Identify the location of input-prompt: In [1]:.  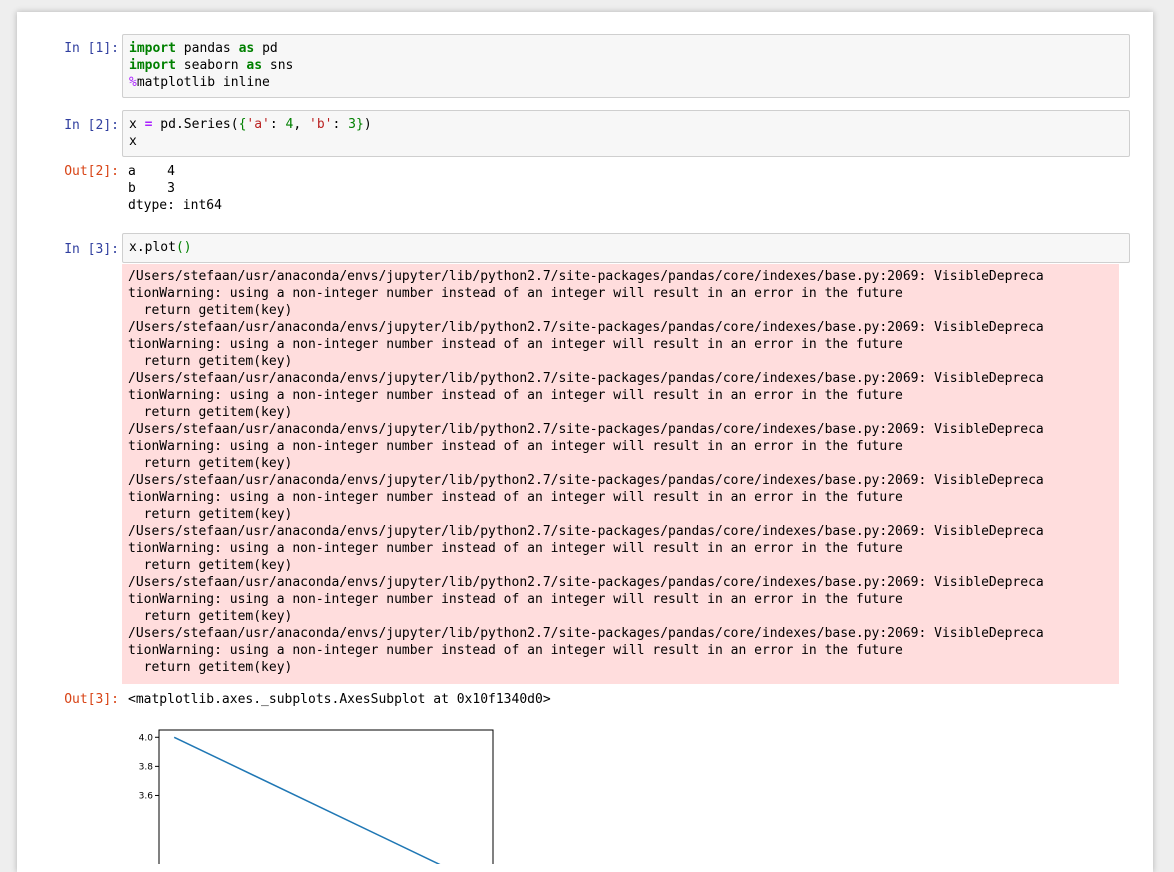
(91, 48).